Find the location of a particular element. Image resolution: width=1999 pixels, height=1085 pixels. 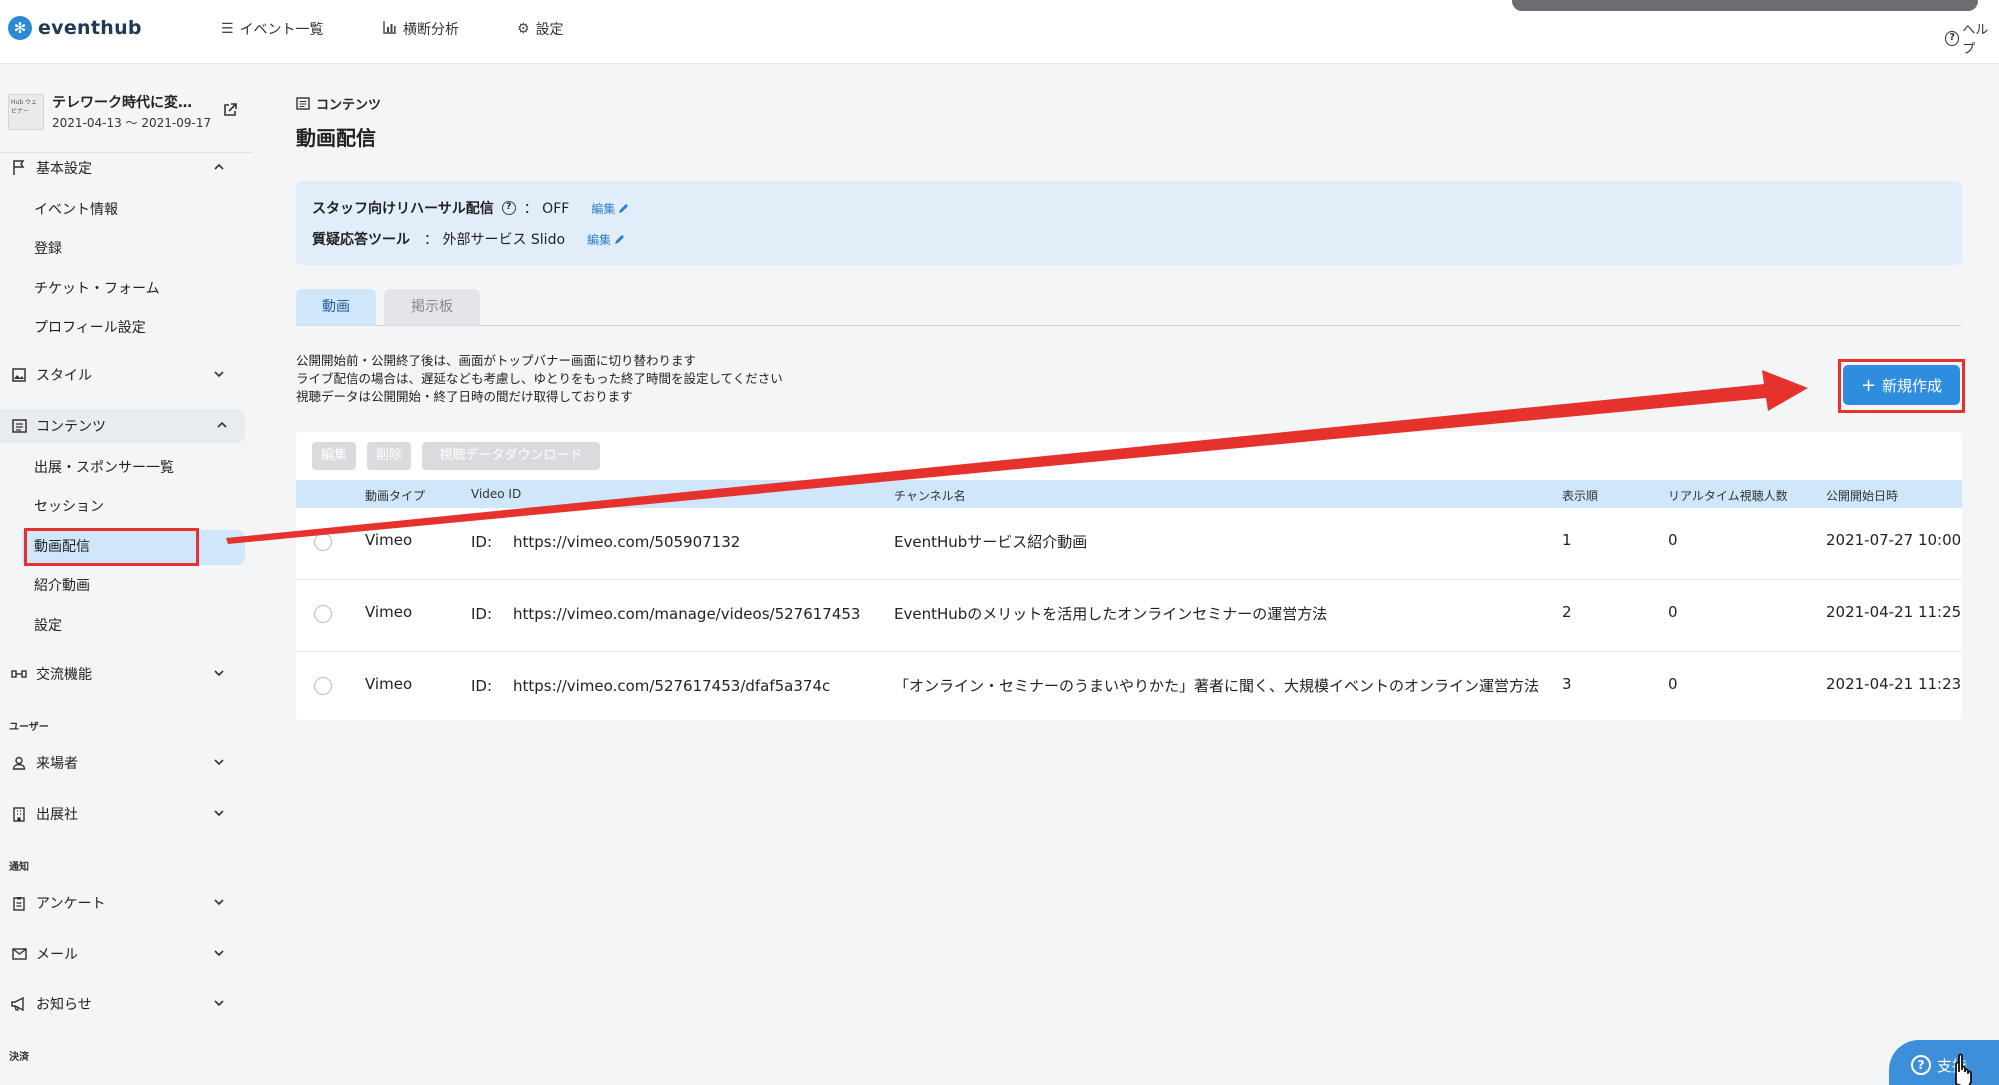

cell-video-id: https://vimeo.com/505907132 is located at coordinates (627, 542).